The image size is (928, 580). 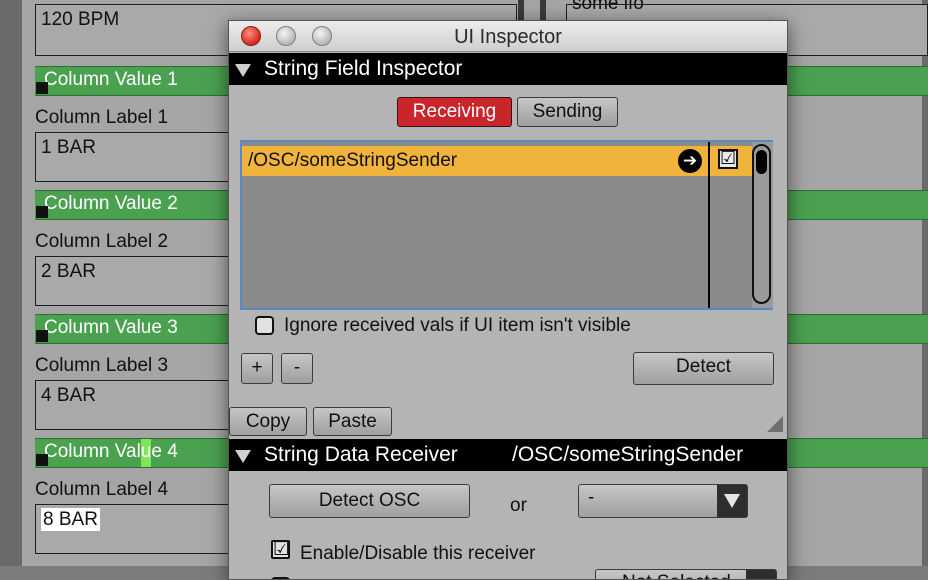 I want to click on window-titlebar: UI Inspector, so click(x=508, y=36).